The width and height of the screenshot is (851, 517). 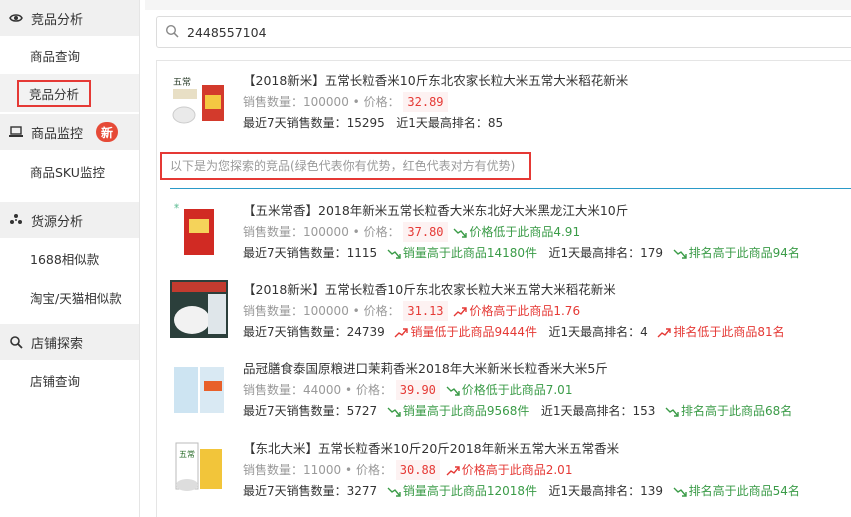 What do you see at coordinates (744, 253) in the screenshot?
I see `rank-compare-text: 排名高于此商品94名` at bounding box center [744, 253].